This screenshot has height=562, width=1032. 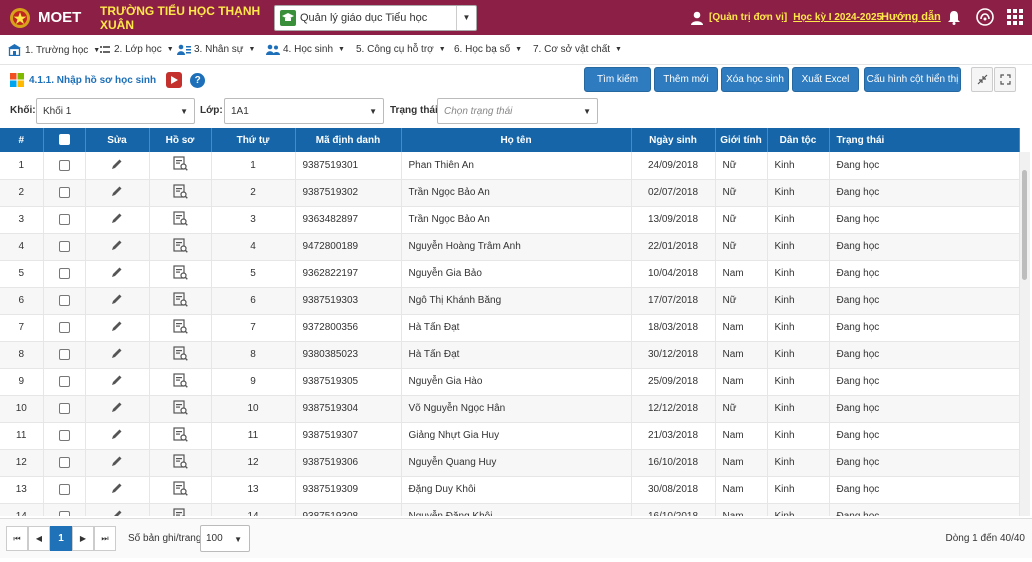 What do you see at coordinates (115, 111) in the screenshot?
I see `grade-select: Khối 1 ▼` at bounding box center [115, 111].